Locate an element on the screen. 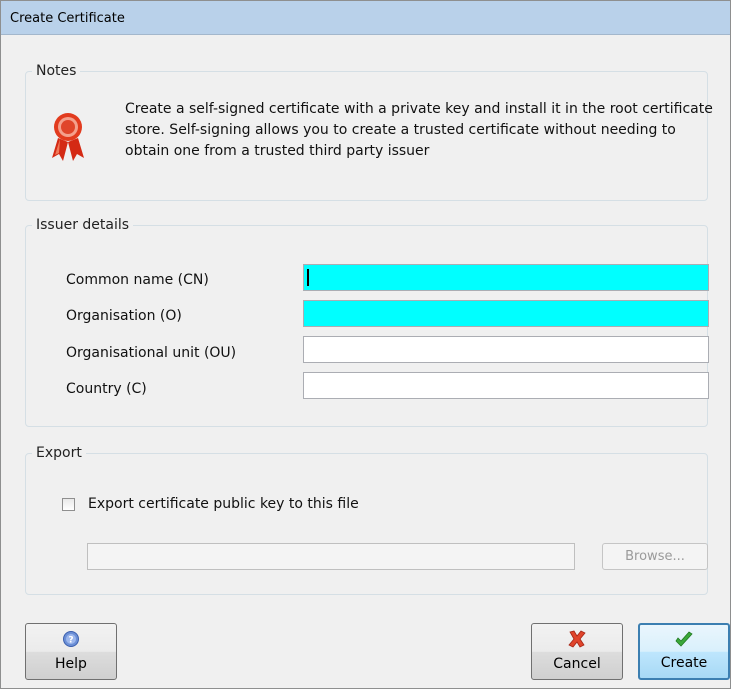  export-public-key-checkbox is located at coordinates (68, 504).